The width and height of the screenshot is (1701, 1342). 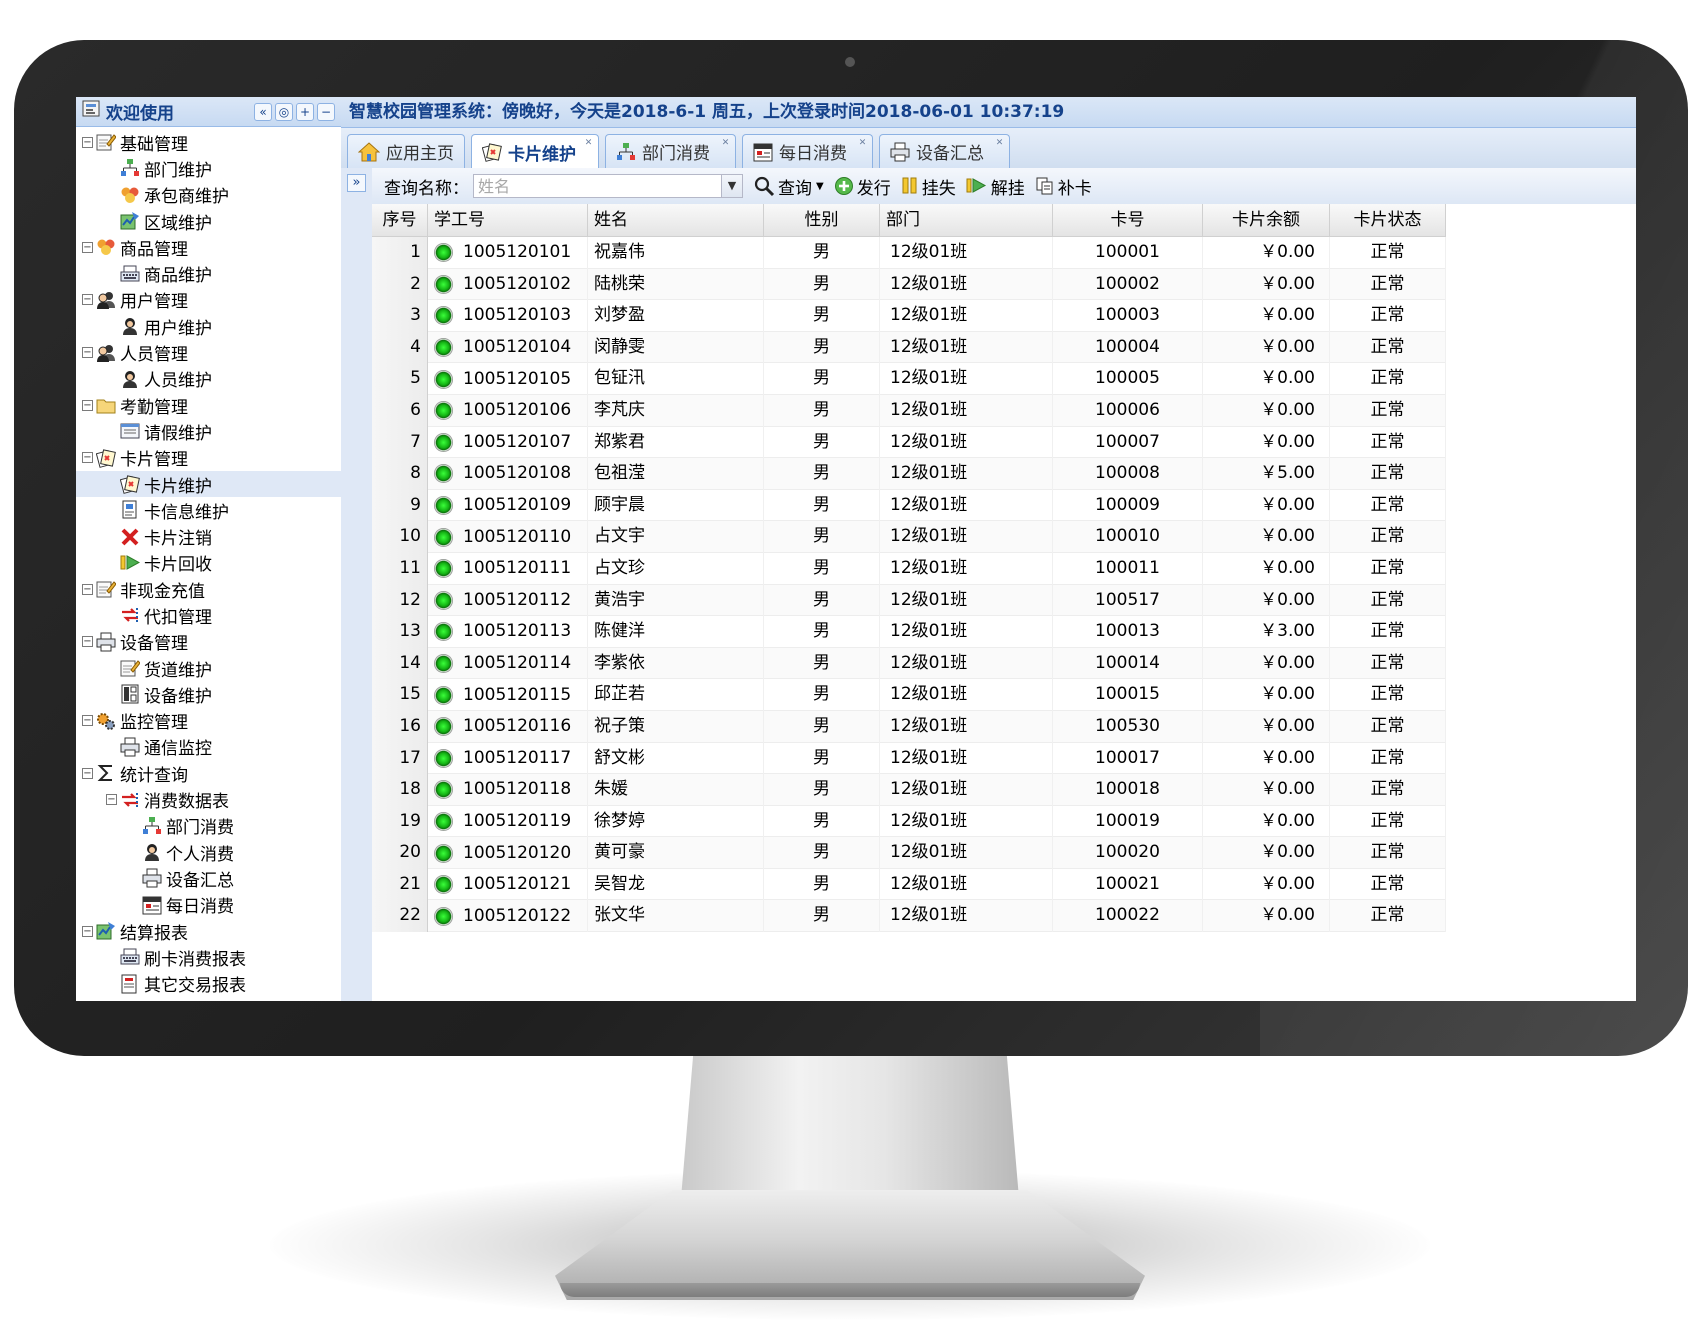 What do you see at coordinates (356, 183) in the screenshot?
I see `expand-panel-button: »` at bounding box center [356, 183].